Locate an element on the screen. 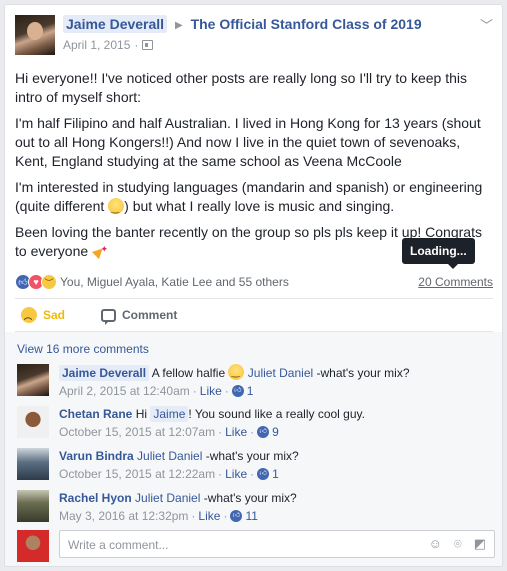 The image size is (507, 571). comment-timestamp: October 15, 2015 at 12:07am is located at coordinates (137, 432).